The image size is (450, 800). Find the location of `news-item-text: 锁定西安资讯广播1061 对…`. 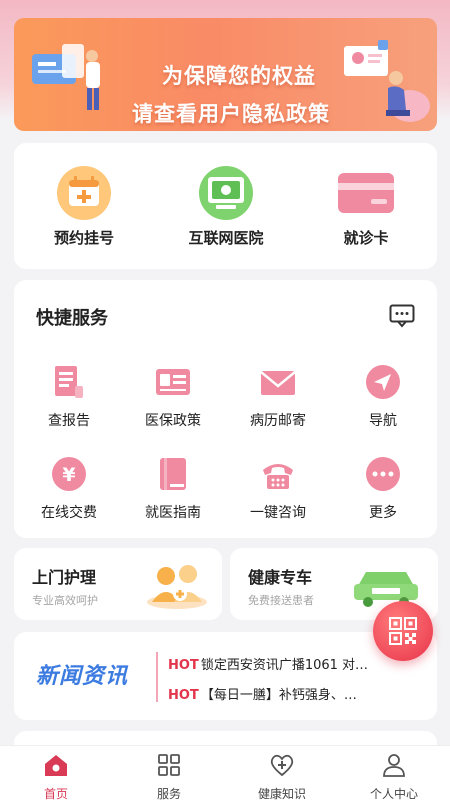

news-item-text: 锁定西安资讯广播1061 对… is located at coordinates (284, 665).